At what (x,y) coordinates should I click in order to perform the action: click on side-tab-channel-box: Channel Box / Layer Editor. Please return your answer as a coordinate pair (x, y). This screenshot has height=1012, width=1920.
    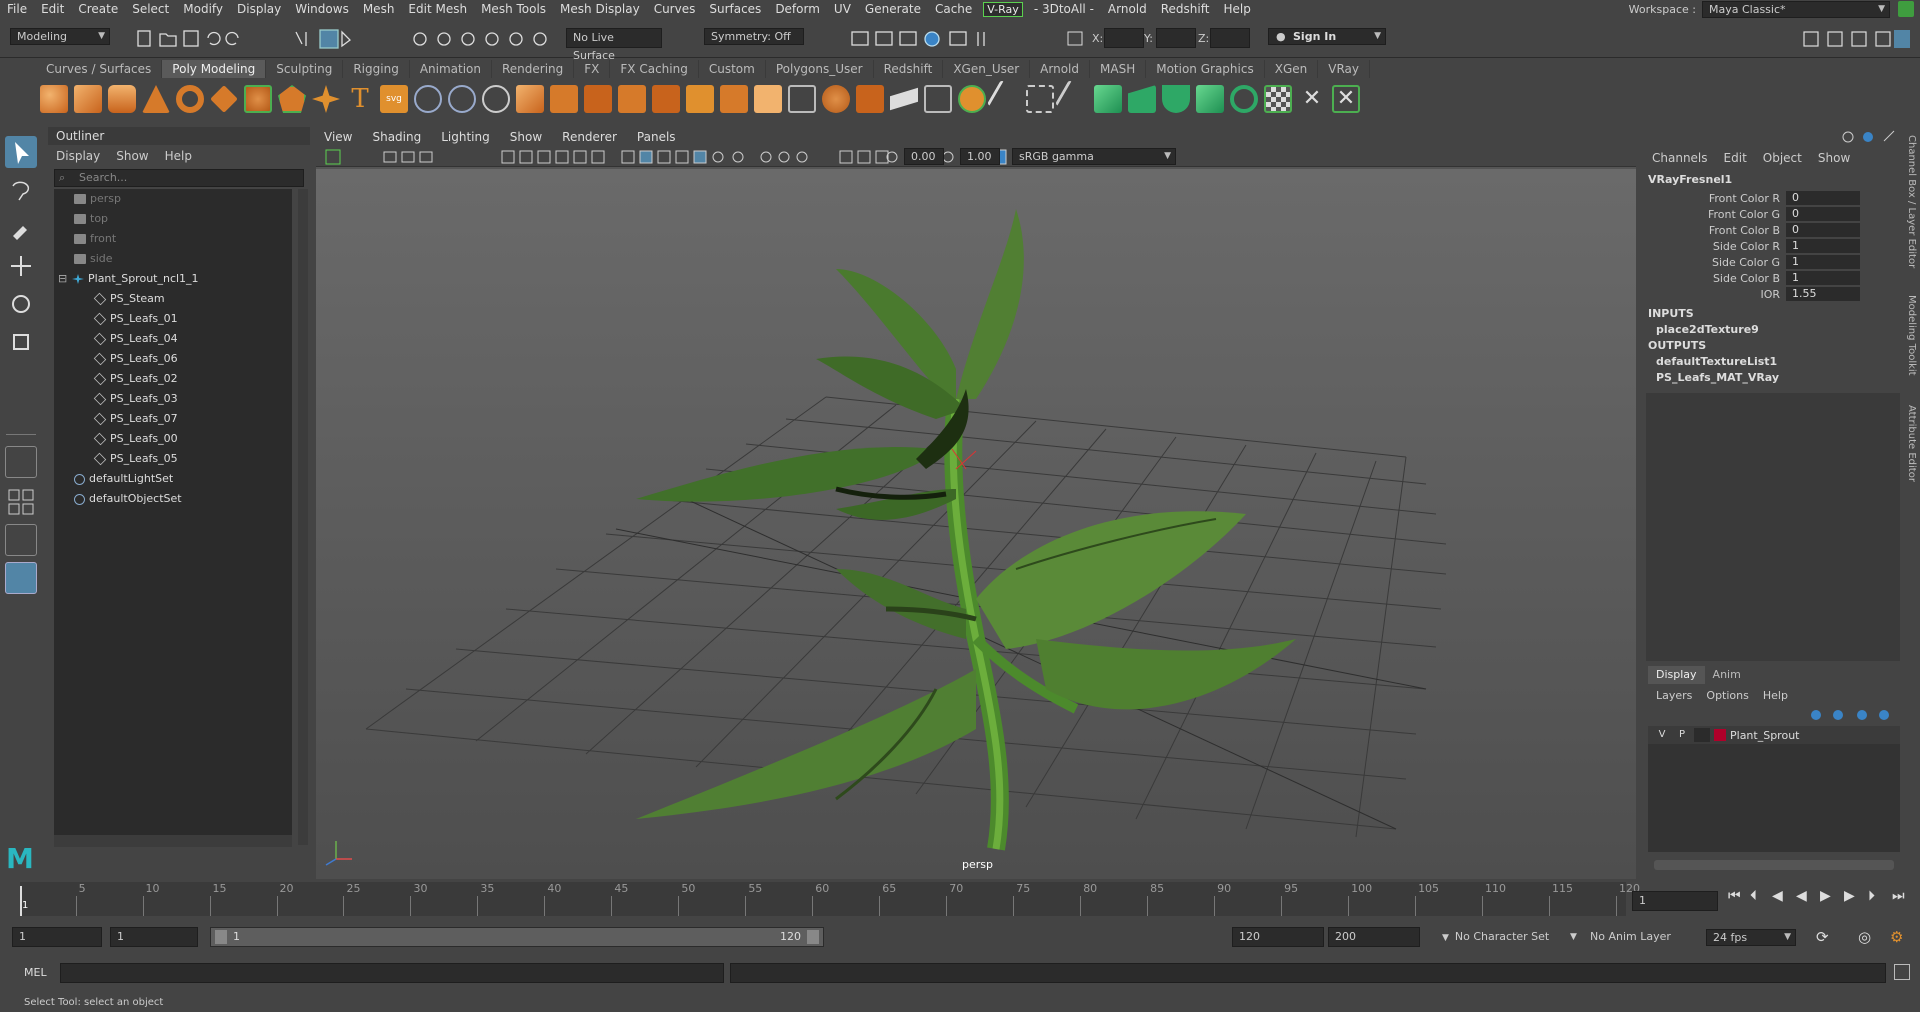
    Looking at the image, I should click on (1911, 201).